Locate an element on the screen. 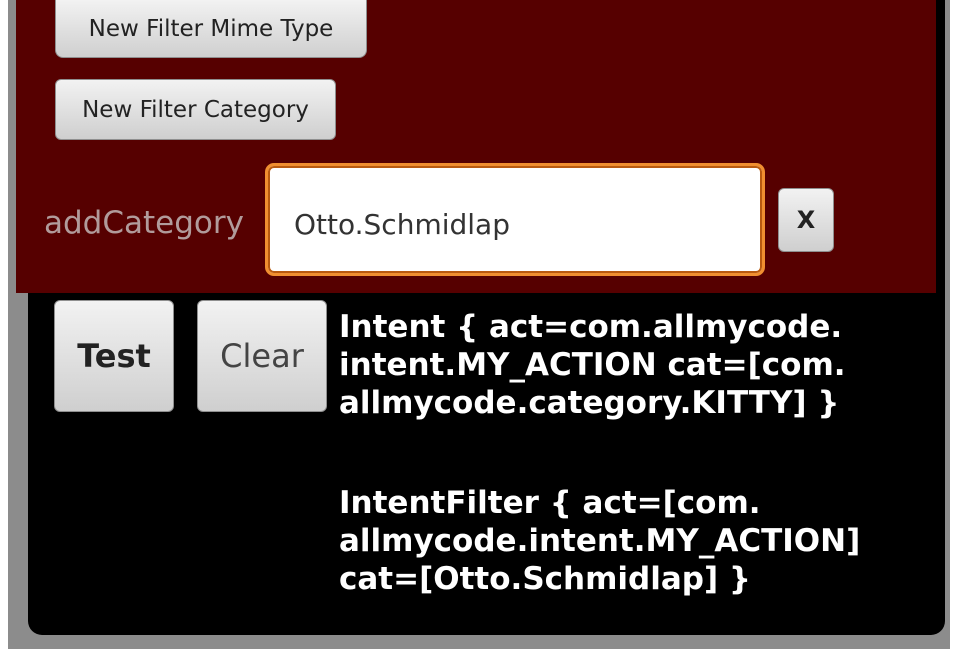 The image size is (958, 649). new-filter-category-button: New Filter Category is located at coordinates (195, 109).